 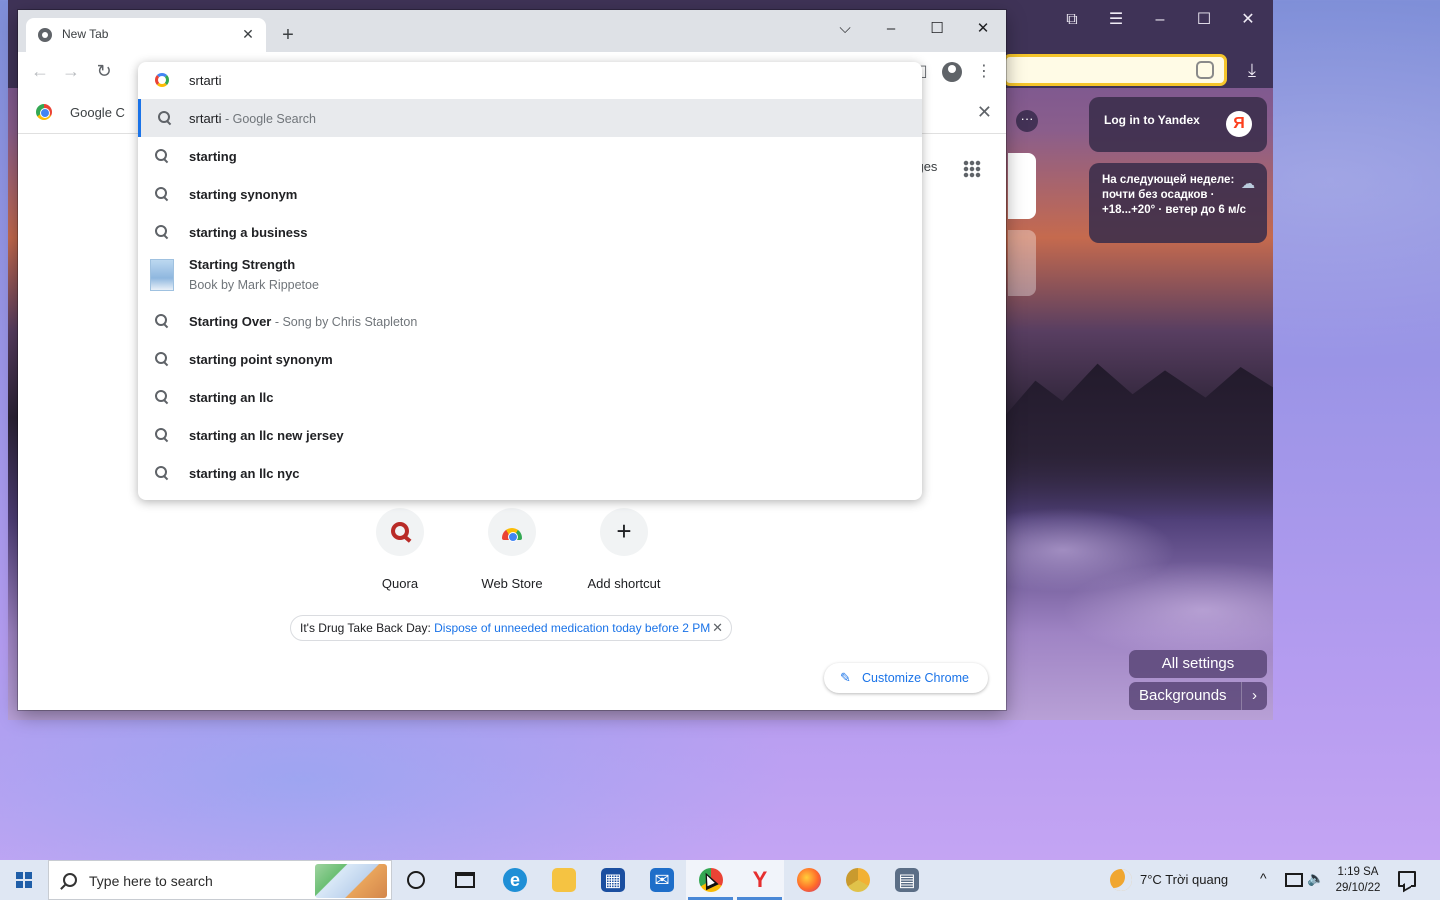 I want to click on clock: 1:19 SA 29/10/22, so click(x=1358, y=882).